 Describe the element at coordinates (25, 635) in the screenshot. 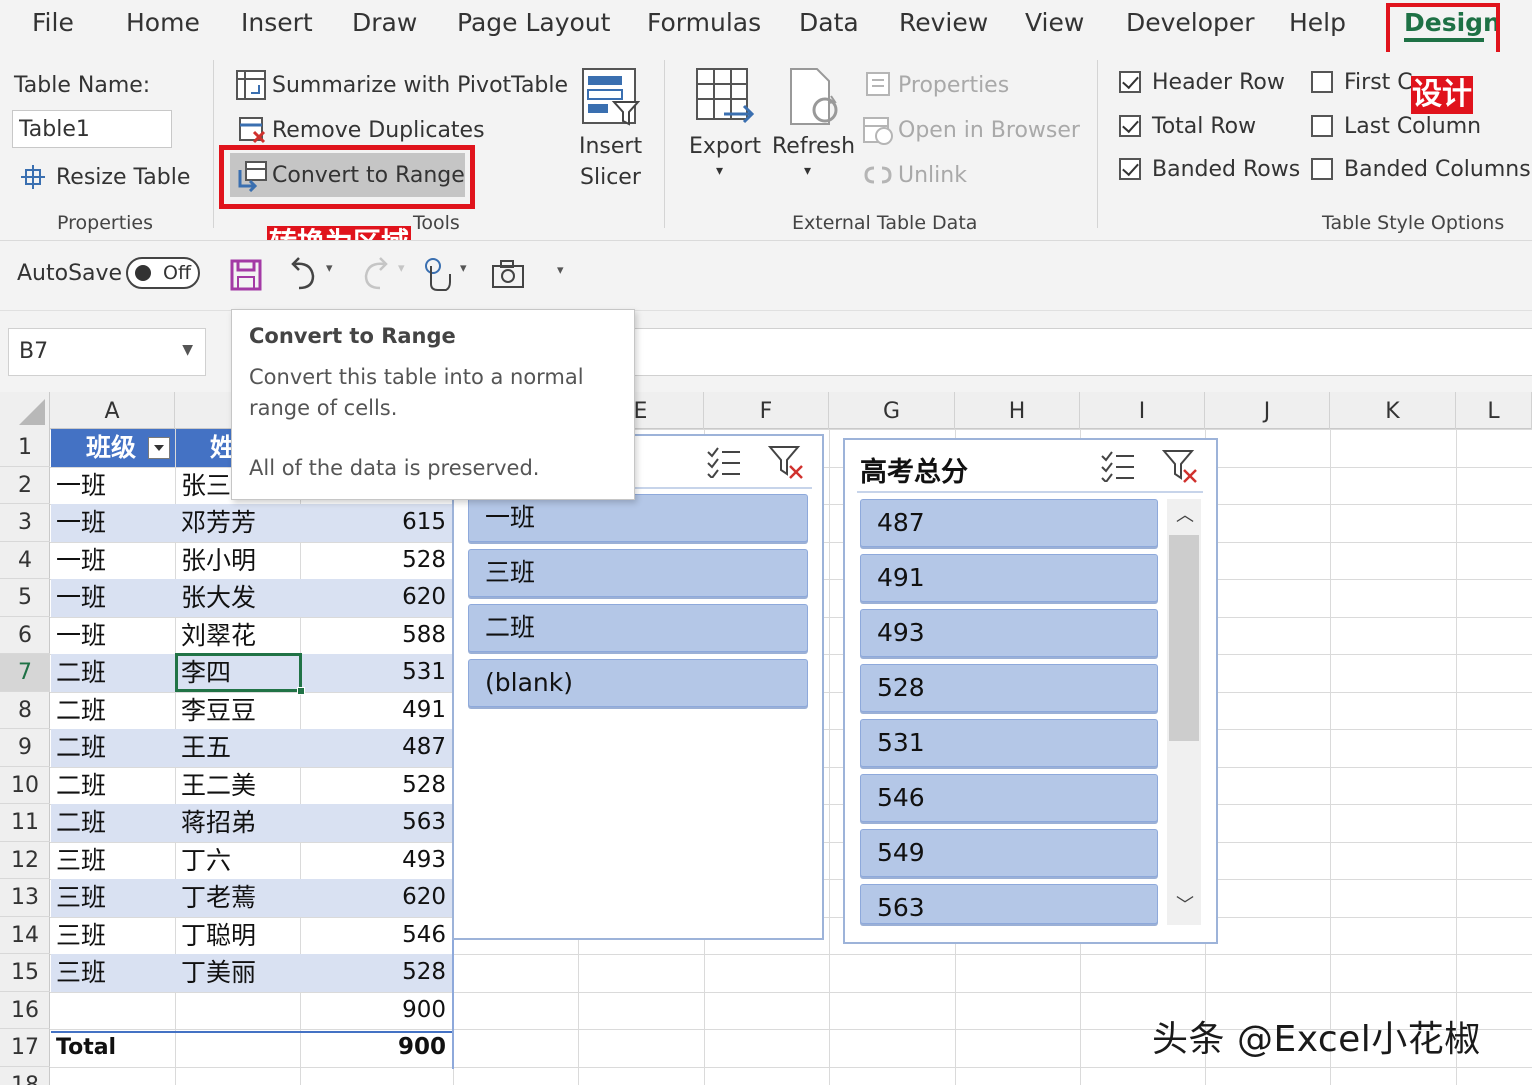

I see `row-header: 6` at that location.